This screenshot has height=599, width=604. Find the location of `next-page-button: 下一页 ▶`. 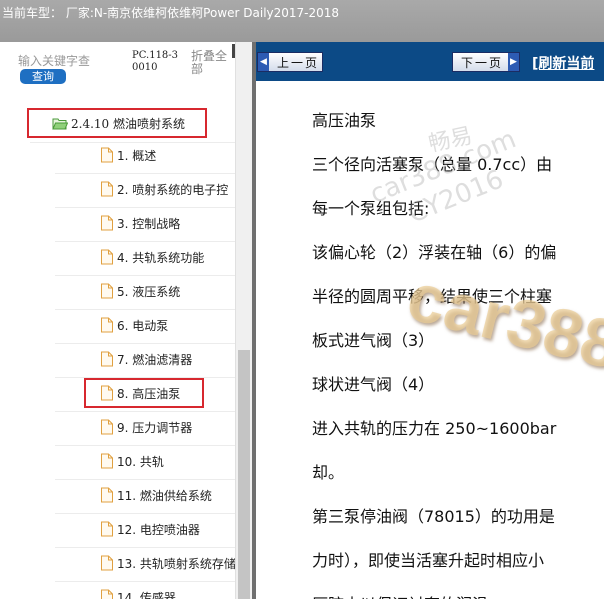

next-page-button: 下一页 ▶ is located at coordinates (486, 62).